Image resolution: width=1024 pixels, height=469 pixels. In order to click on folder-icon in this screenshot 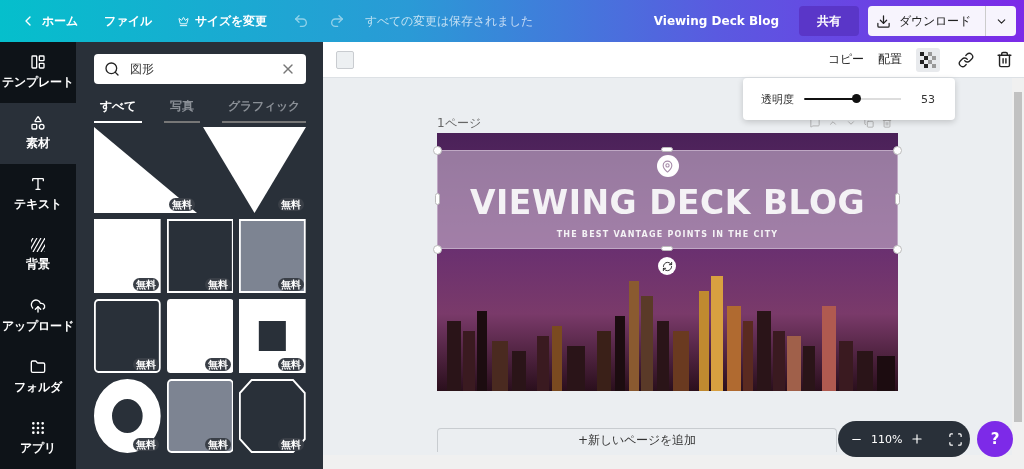, I will do `click(38, 367)`.